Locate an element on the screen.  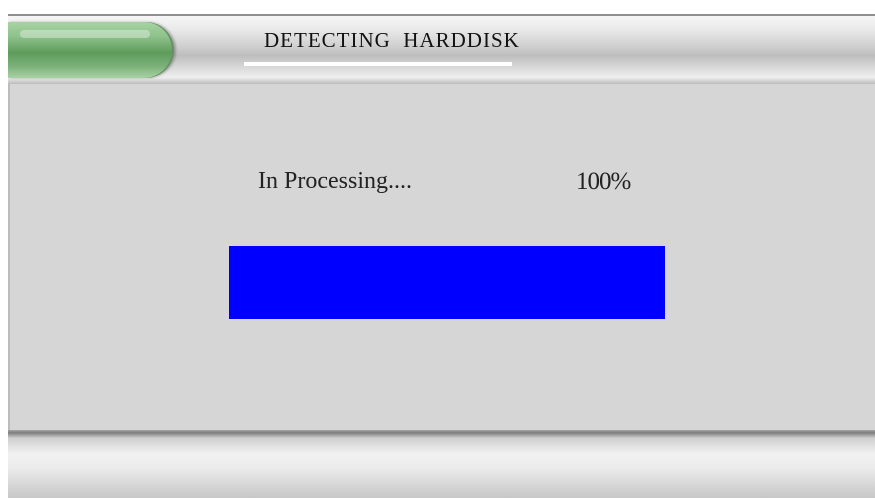
progress-bar-fill is located at coordinates (447, 282).